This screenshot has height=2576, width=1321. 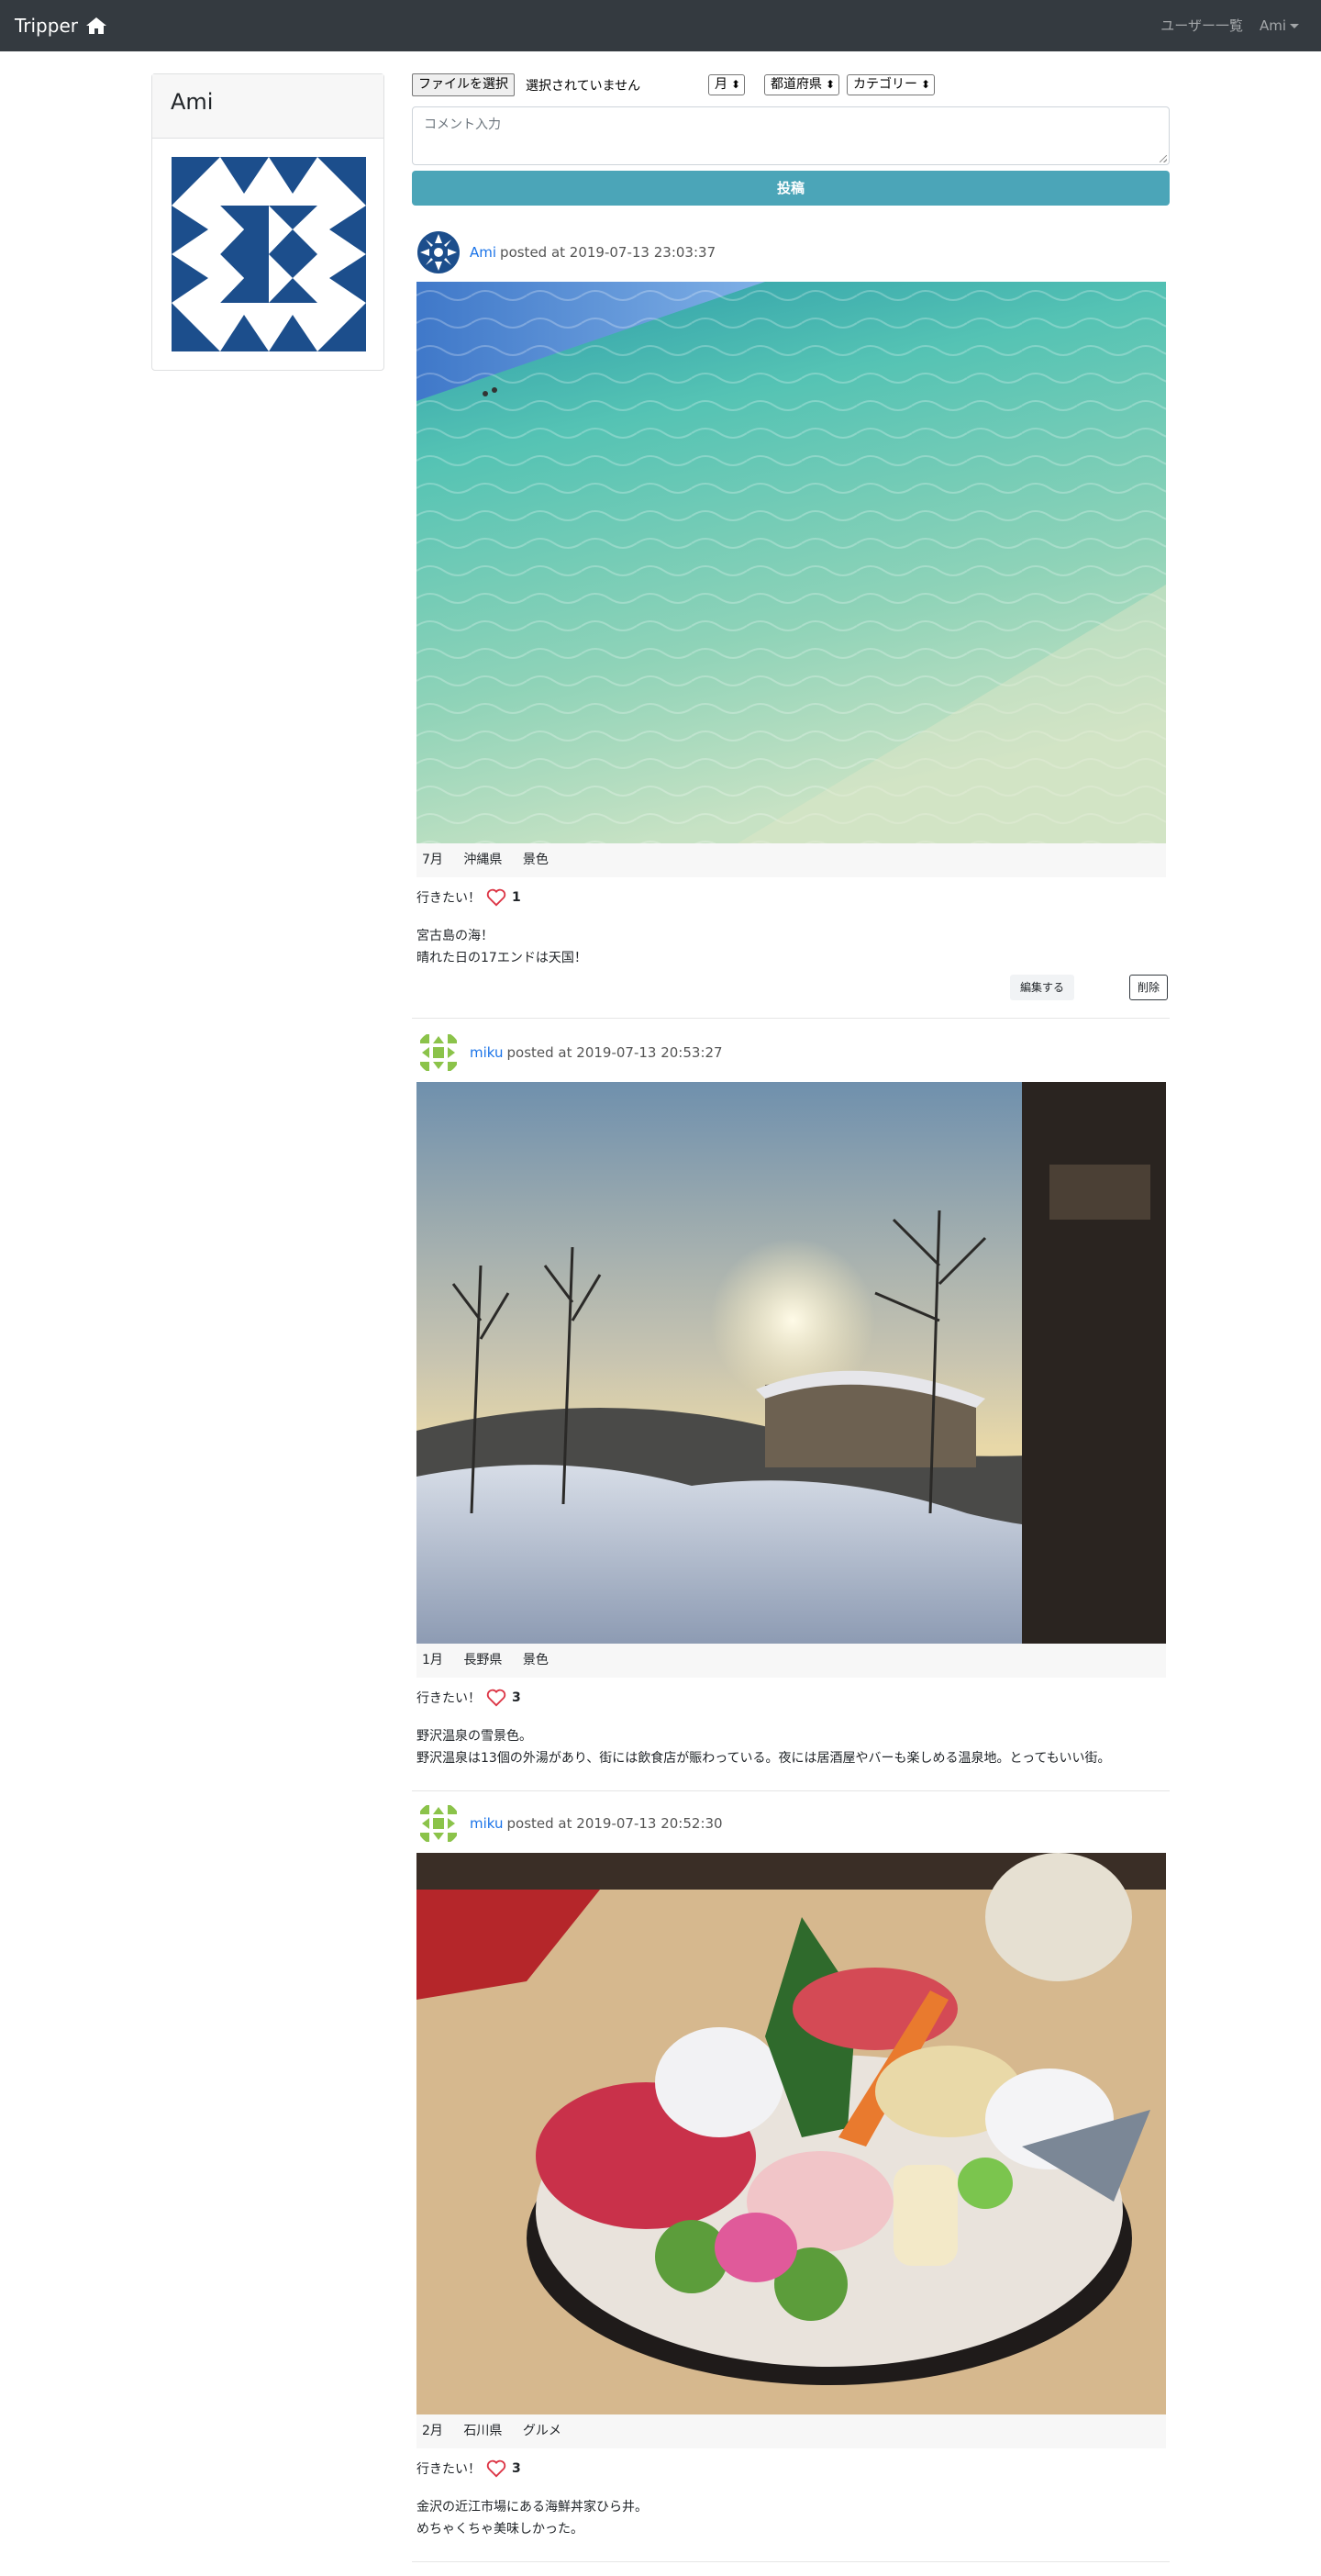 I want to click on brand-name: Tripper, so click(x=46, y=26).